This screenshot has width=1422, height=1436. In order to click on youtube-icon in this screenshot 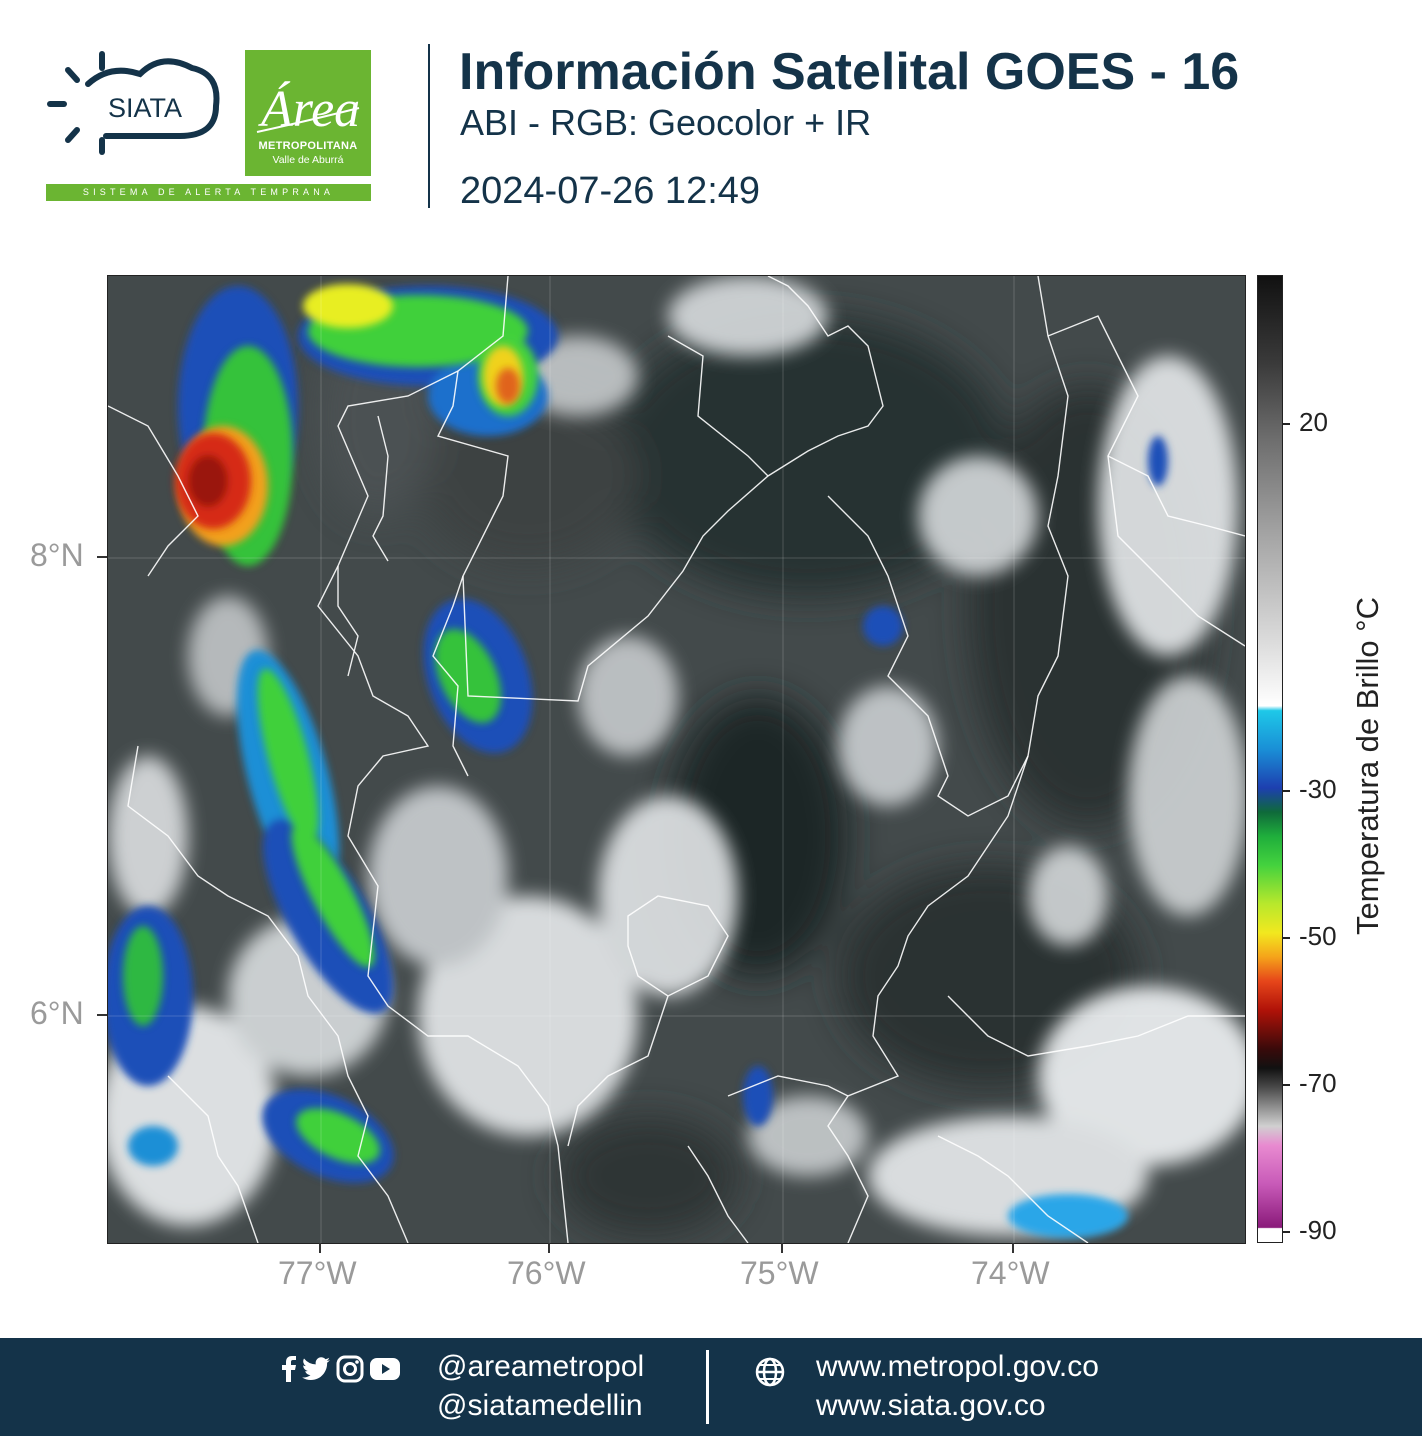, I will do `click(385, 1369)`.